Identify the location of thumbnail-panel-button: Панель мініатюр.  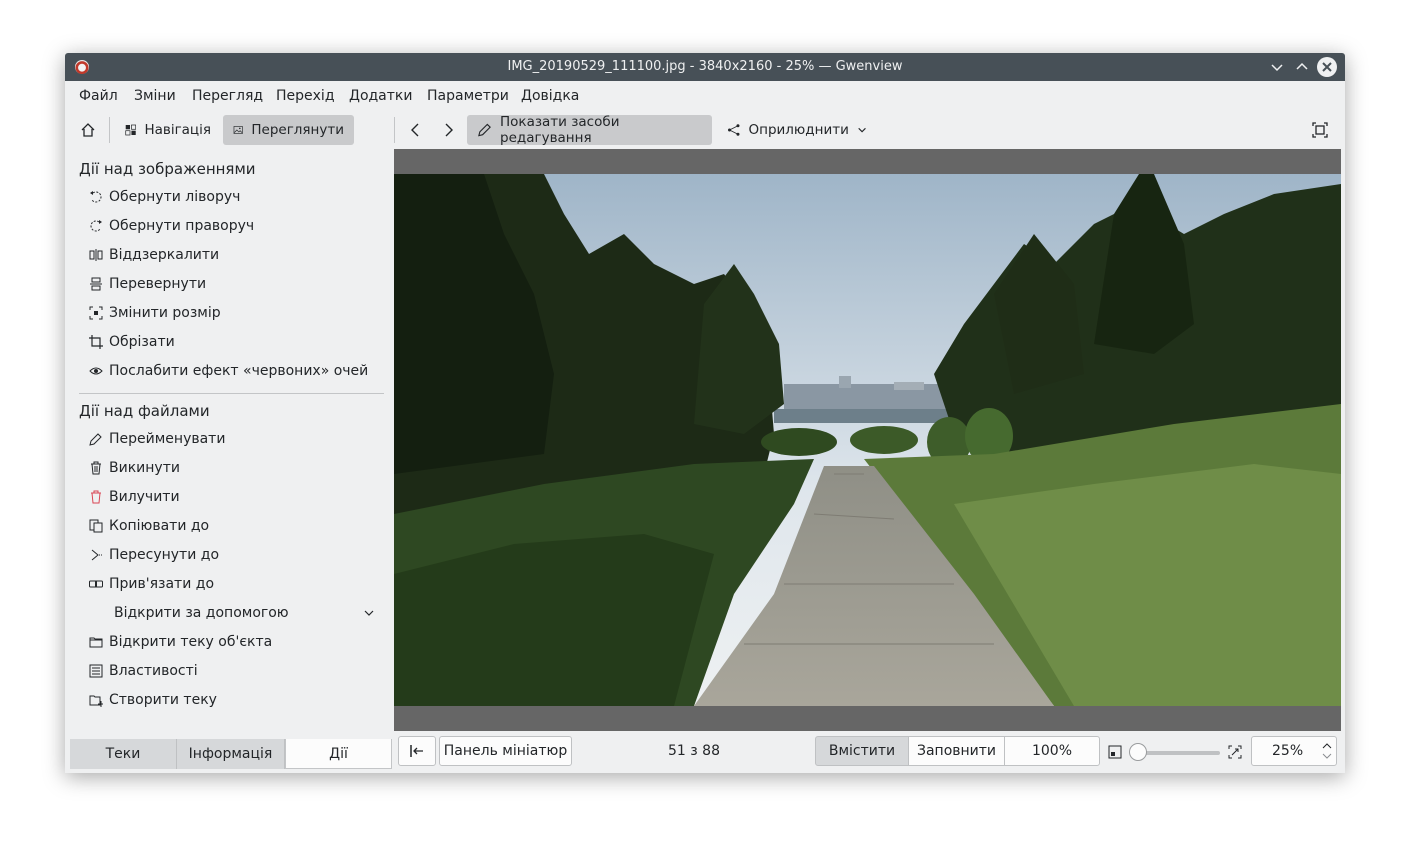
(505, 751).